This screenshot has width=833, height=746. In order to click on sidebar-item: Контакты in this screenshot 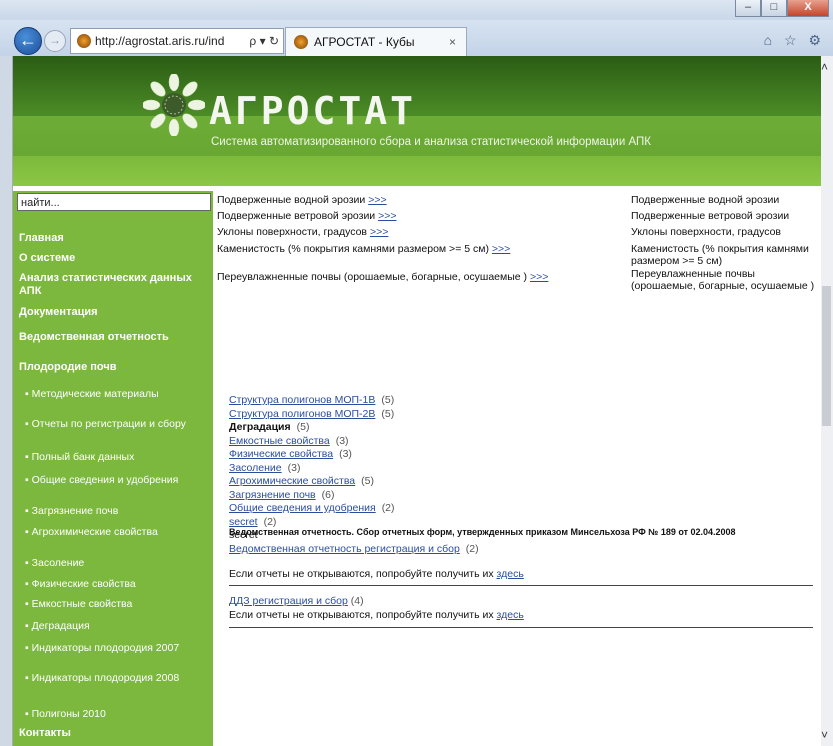, I will do `click(114, 733)`.